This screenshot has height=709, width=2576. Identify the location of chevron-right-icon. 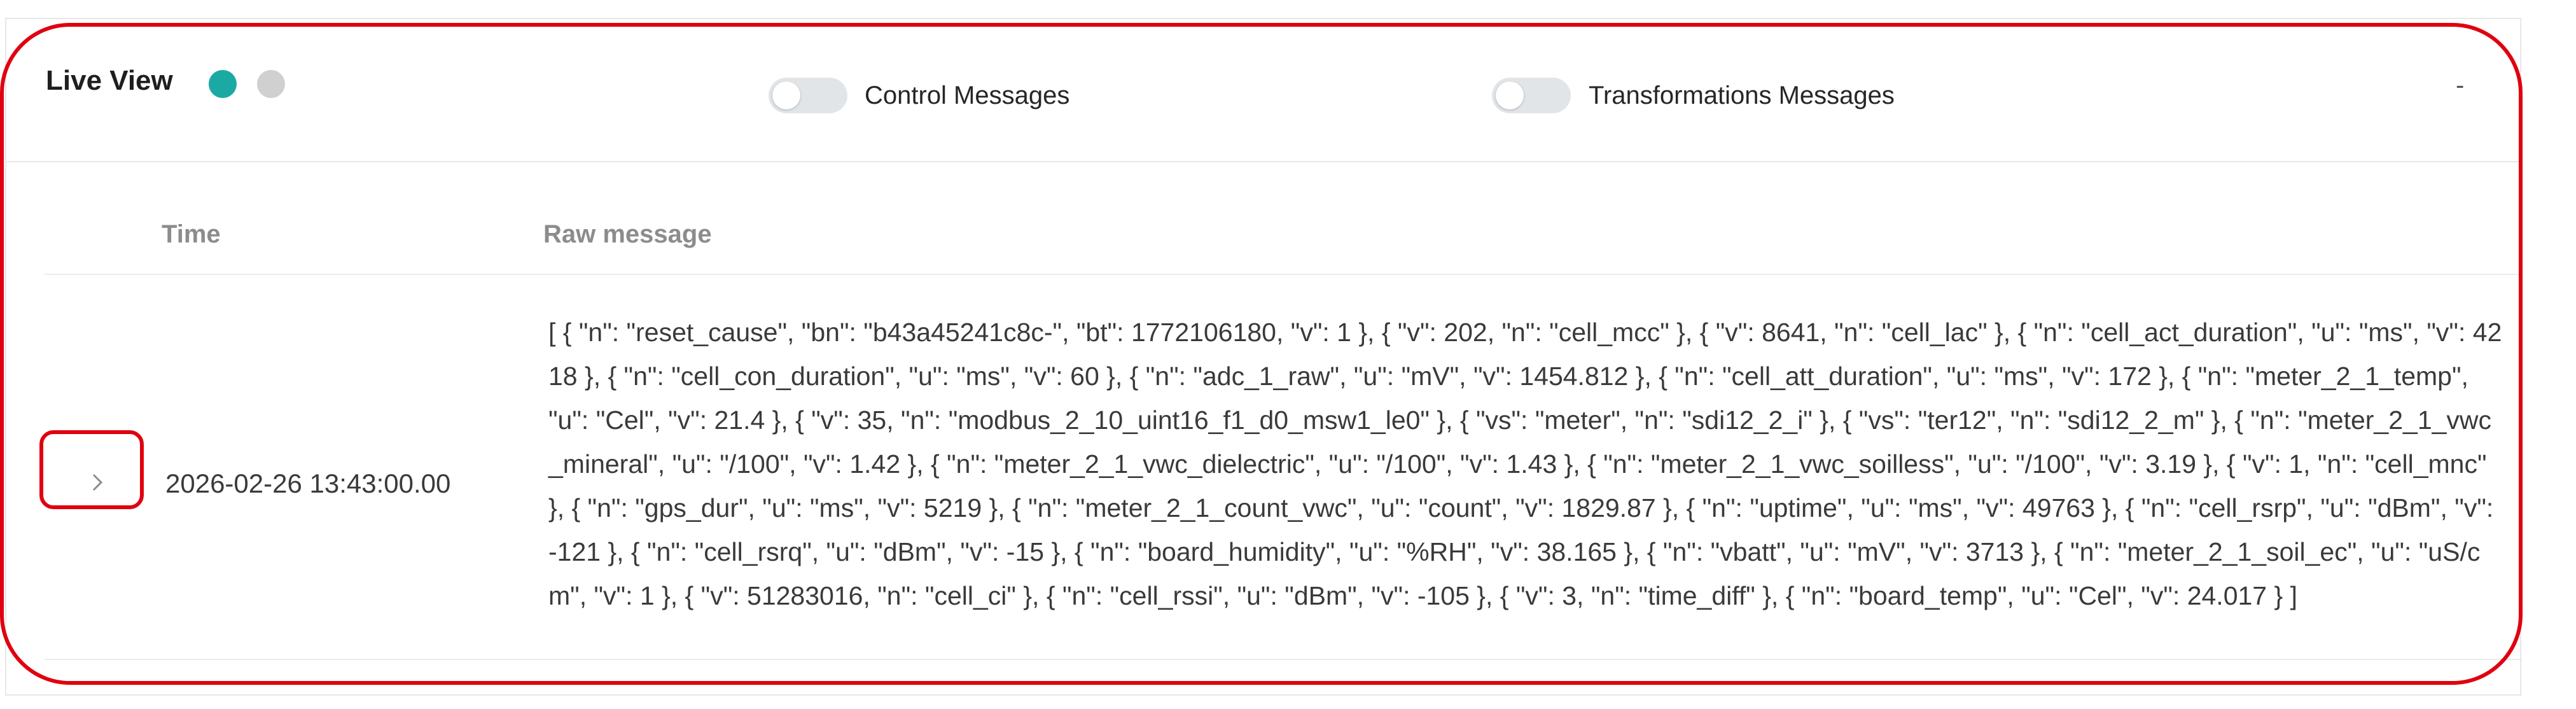
(97, 482).